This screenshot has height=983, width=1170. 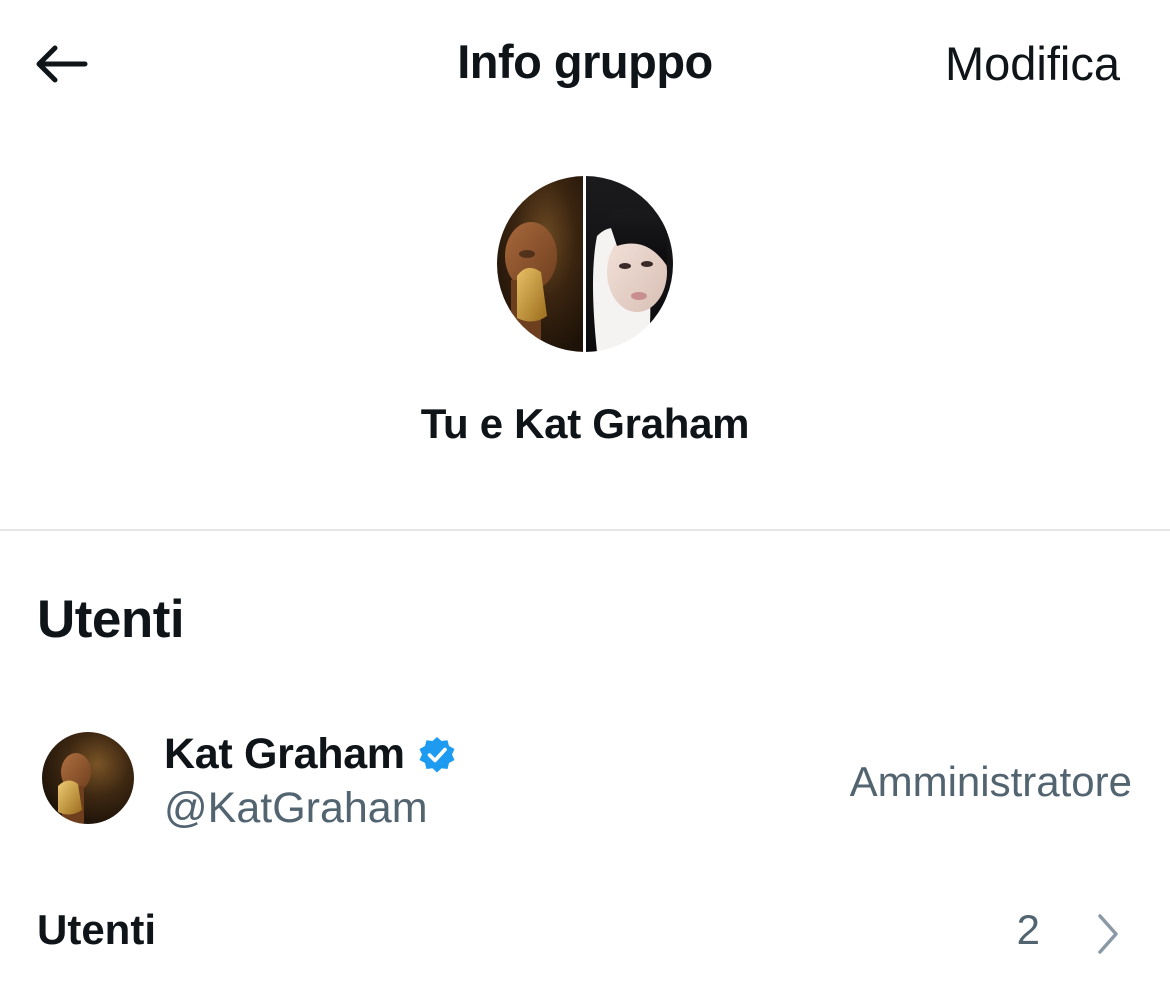 What do you see at coordinates (585, 62) in the screenshot?
I see `top-bar: Info gruppo Modifica` at bounding box center [585, 62].